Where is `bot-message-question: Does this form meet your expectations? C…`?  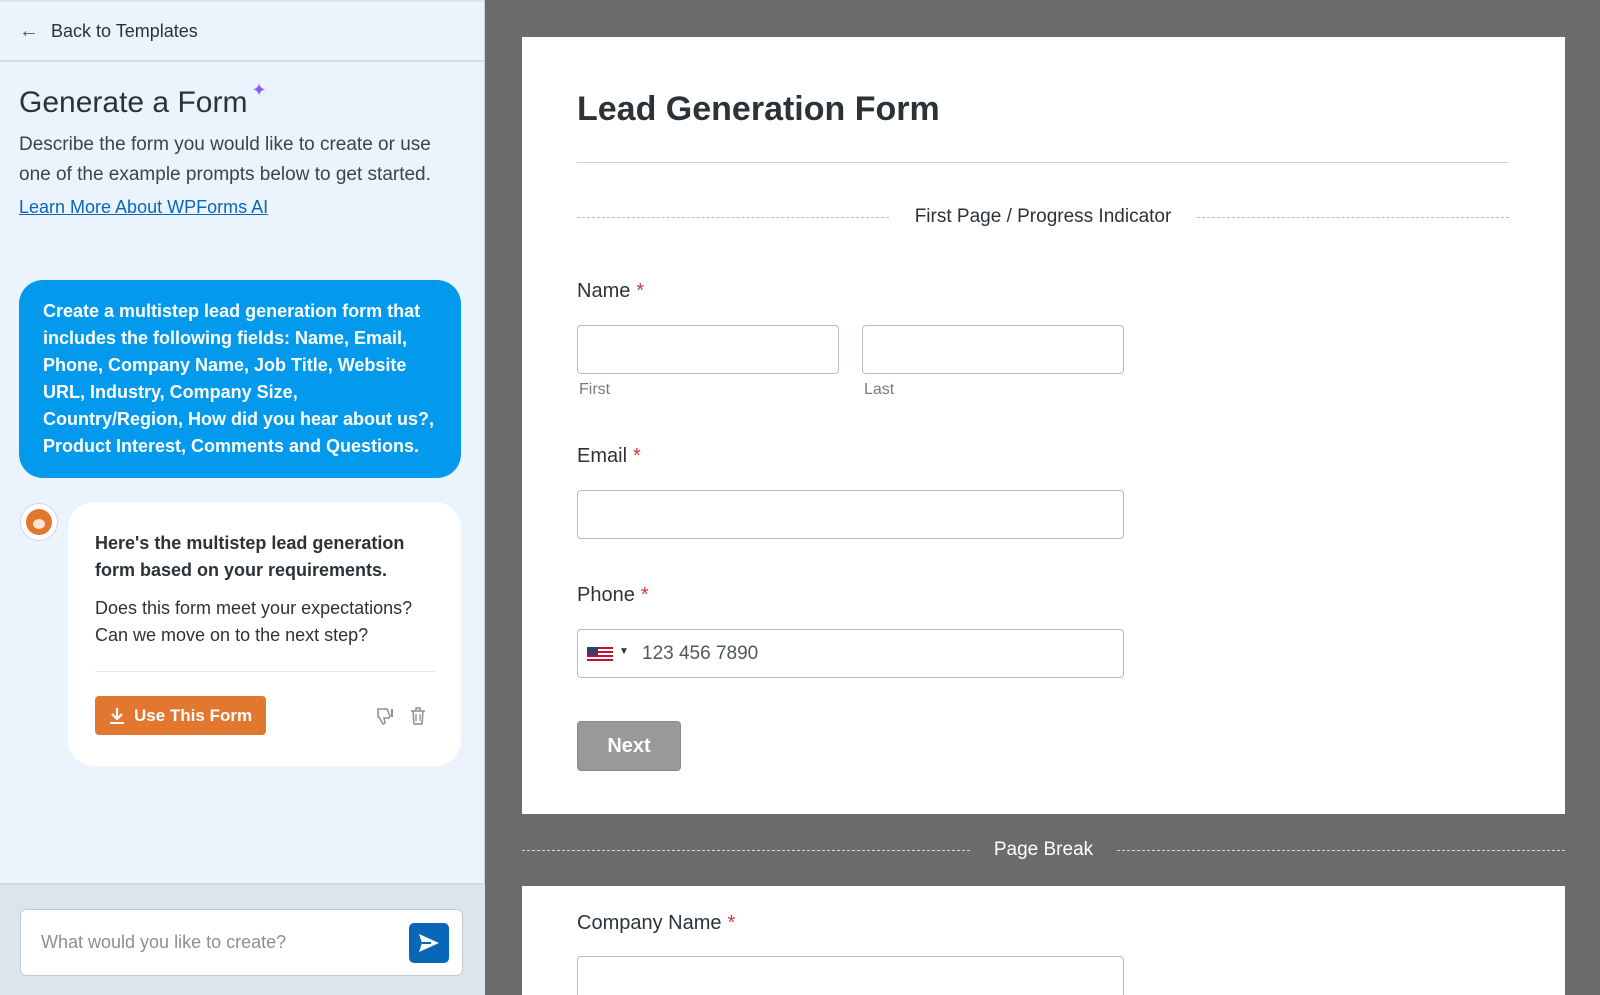 bot-message-question: Does this form meet your expectations? C… is located at coordinates (254, 621).